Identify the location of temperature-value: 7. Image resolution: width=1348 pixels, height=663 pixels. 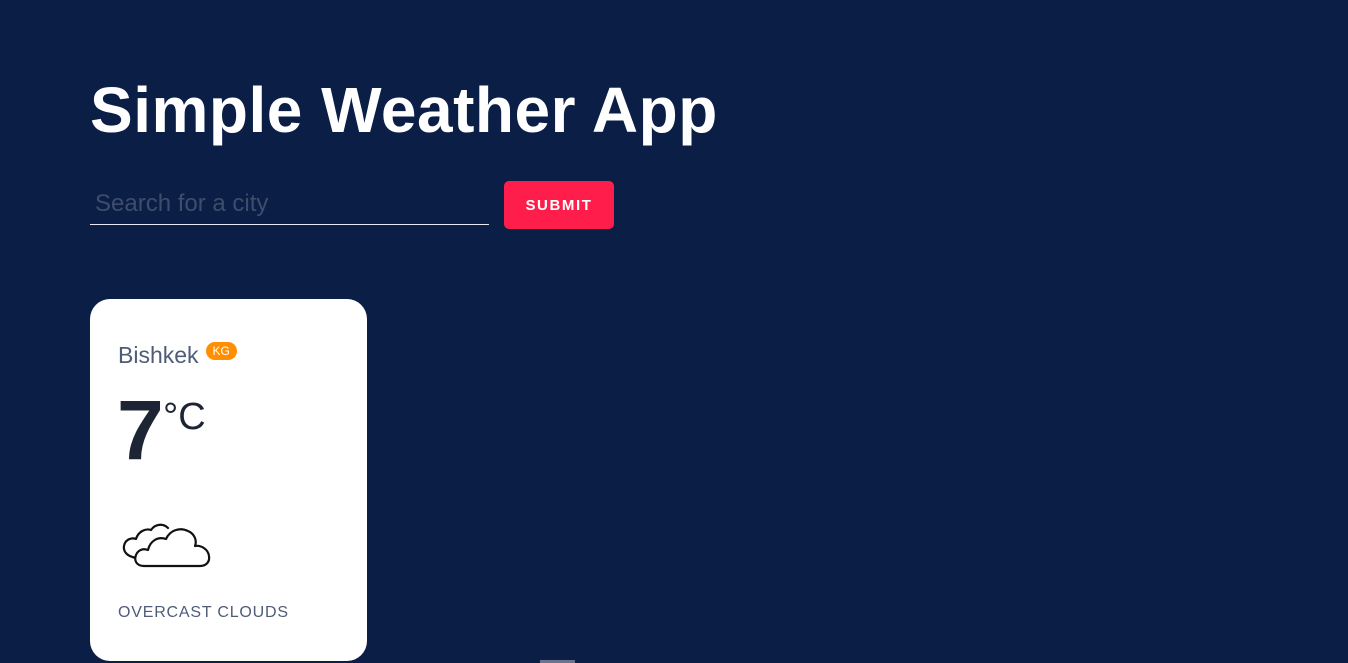
(140, 430).